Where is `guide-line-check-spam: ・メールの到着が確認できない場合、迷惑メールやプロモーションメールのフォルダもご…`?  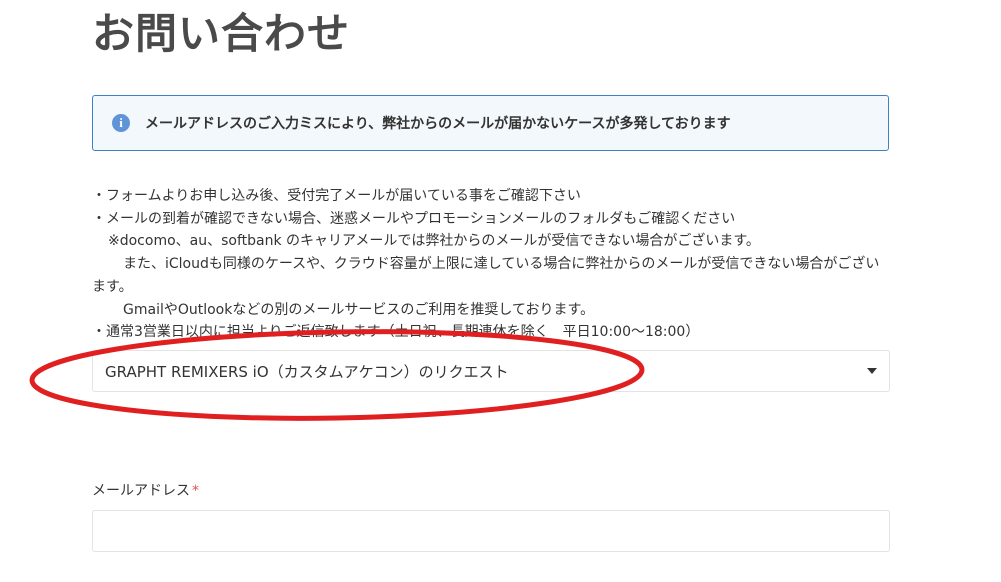
guide-line-check-spam: ・メールの到着が確認できない場合、迷惑メールやプロモーションメールのフォルダもご… is located at coordinates (414, 218).